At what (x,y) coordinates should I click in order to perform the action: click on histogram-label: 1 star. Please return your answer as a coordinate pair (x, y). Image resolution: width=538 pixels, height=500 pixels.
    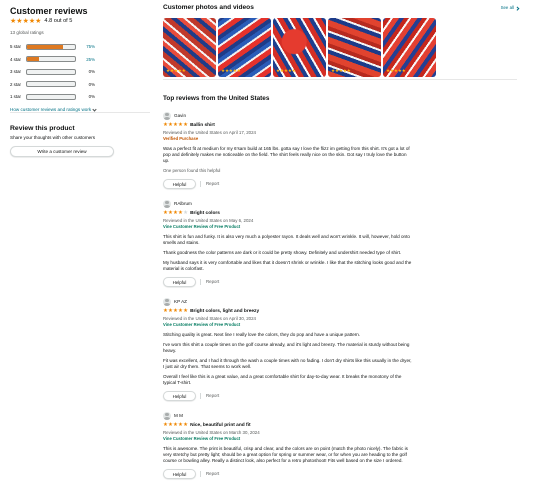
    Looking at the image, I should click on (15, 97).